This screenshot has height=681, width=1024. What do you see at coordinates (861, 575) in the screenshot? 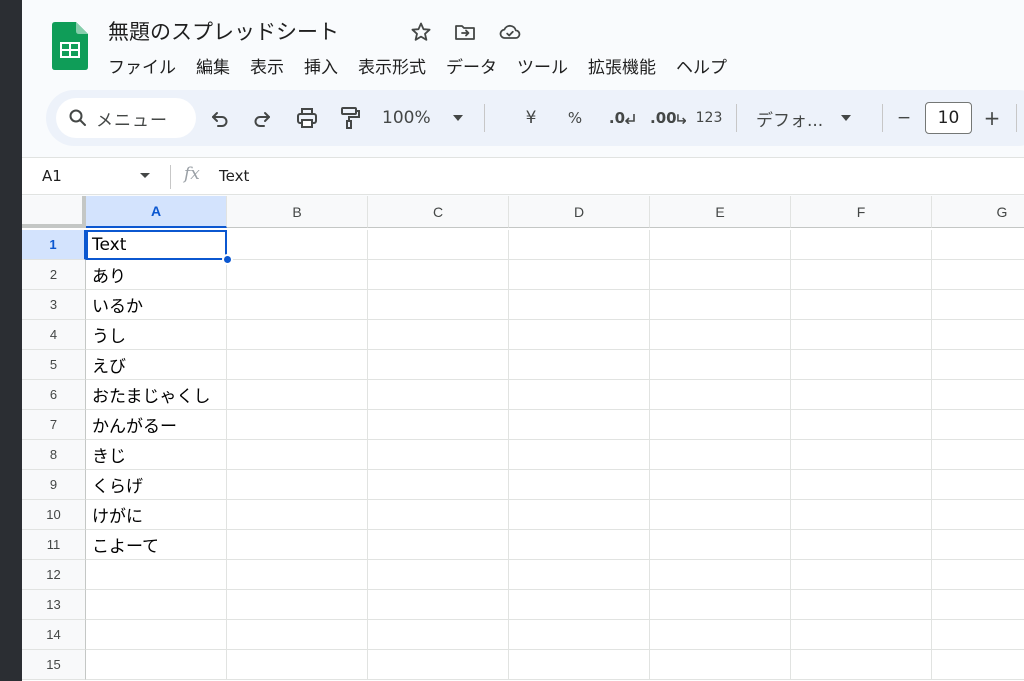
I see `cell-f12` at bounding box center [861, 575].